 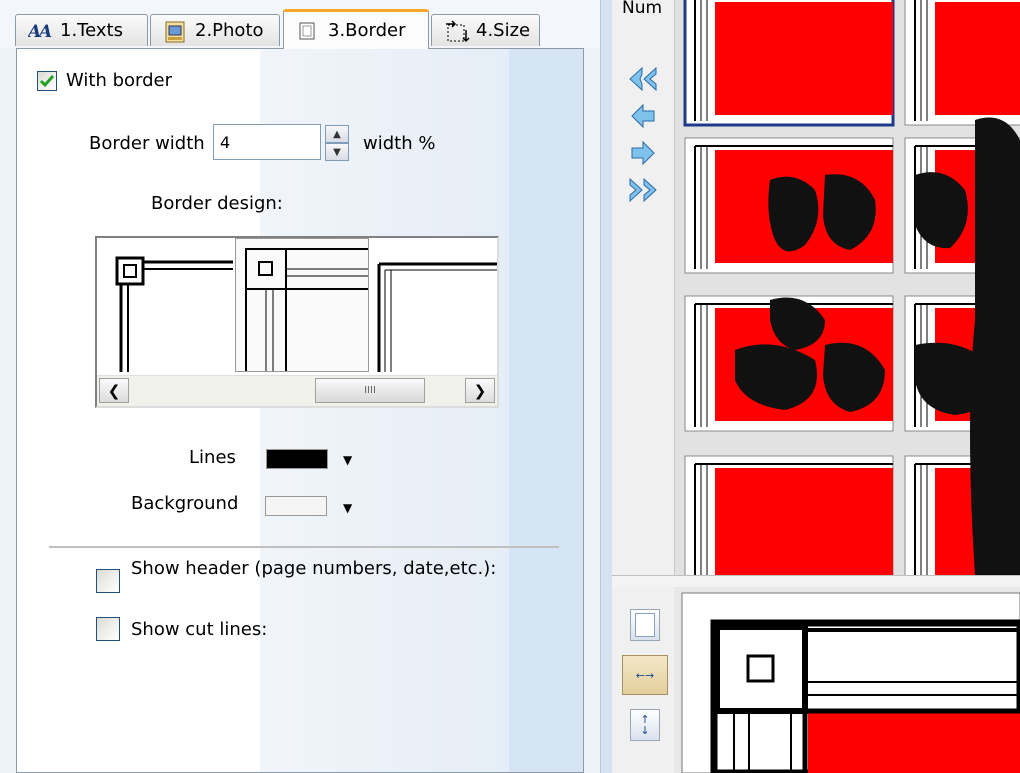 I want to click on border-width-label: Border width, so click(x=147, y=143).